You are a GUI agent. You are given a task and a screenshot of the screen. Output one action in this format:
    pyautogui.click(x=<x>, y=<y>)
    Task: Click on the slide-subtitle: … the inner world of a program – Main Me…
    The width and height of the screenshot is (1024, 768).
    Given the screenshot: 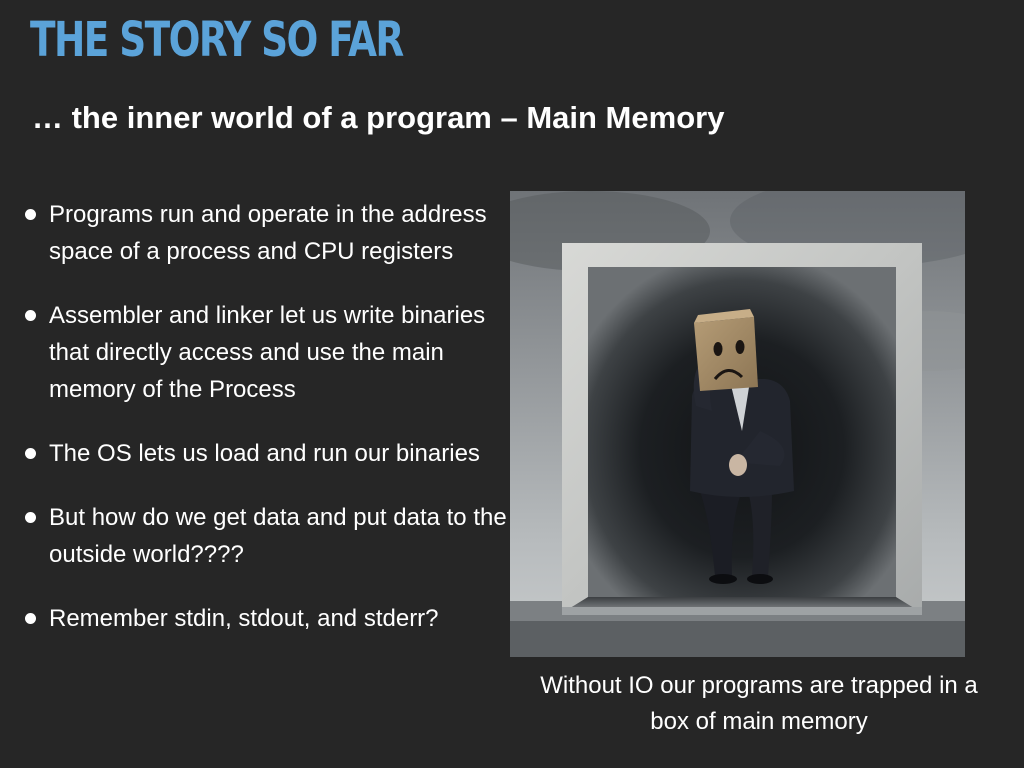 What is the action you would take?
    pyautogui.click(x=378, y=117)
    